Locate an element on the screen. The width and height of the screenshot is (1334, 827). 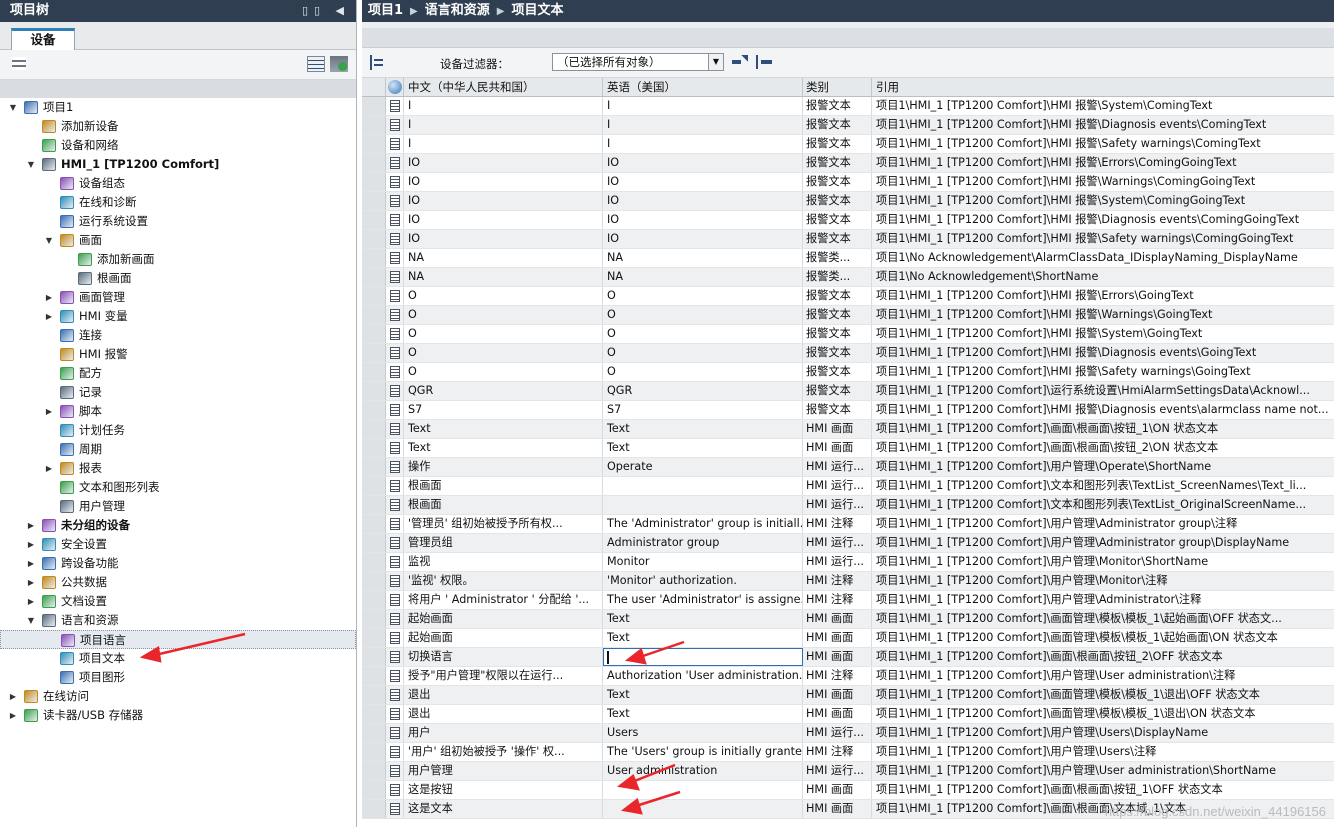
tree-item: ▼ 语言和资源 is located at coordinates (178, 620).